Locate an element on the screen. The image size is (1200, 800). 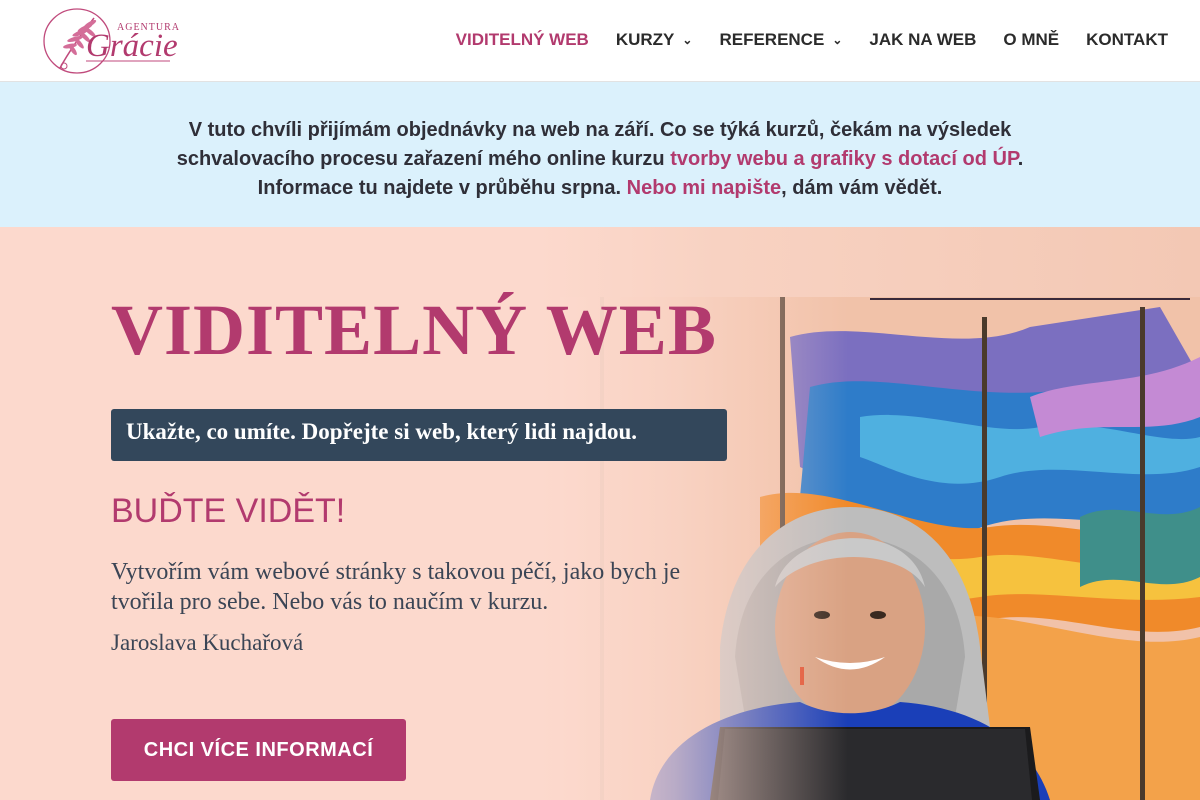
agentura-gracie-logo: AGENTURA Grácie is located at coordinates (110, 41).